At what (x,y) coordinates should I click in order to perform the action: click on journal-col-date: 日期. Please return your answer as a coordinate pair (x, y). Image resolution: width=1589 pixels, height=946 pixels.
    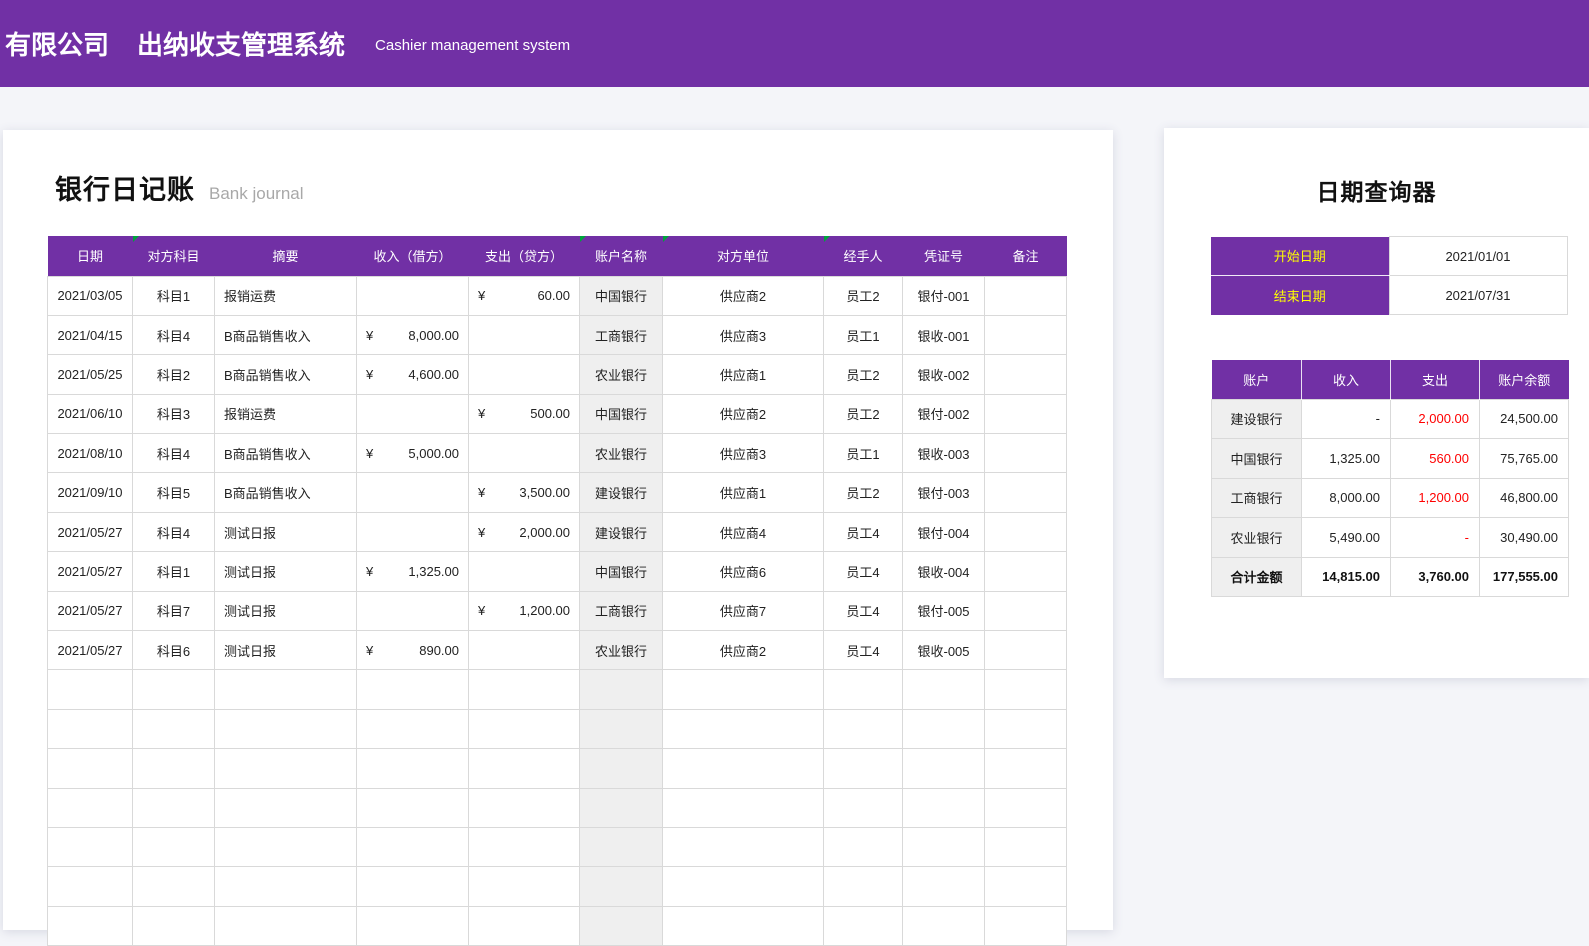
    Looking at the image, I should click on (90, 256).